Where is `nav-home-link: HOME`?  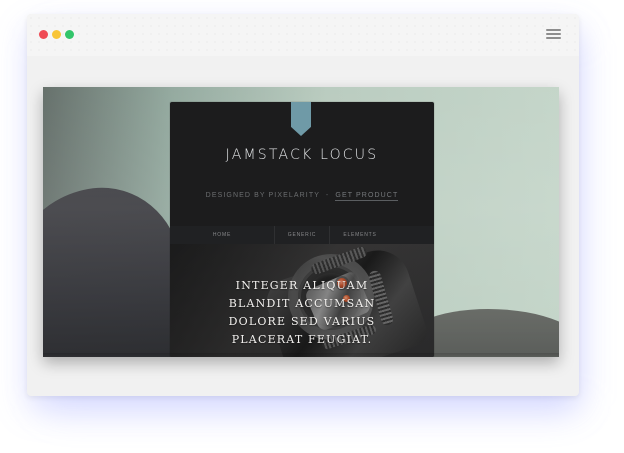
nav-home-link: HOME is located at coordinates (222, 235).